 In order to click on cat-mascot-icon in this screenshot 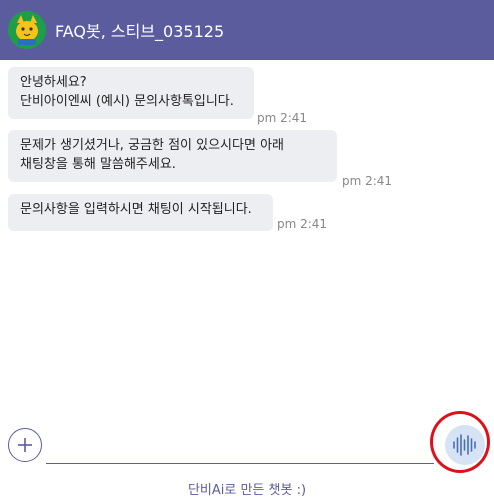, I will do `click(27, 30)`.